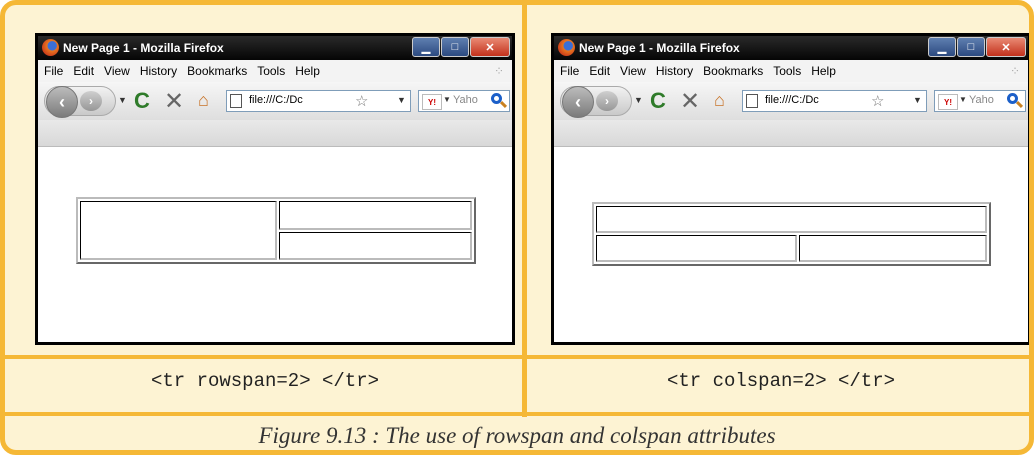 The width and height of the screenshot is (1034, 455). What do you see at coordinates (781, 381) in the screenshot?
I see `colspan-code-label: <tr colspan=2> </tr>` at bounding box center [781, 381].